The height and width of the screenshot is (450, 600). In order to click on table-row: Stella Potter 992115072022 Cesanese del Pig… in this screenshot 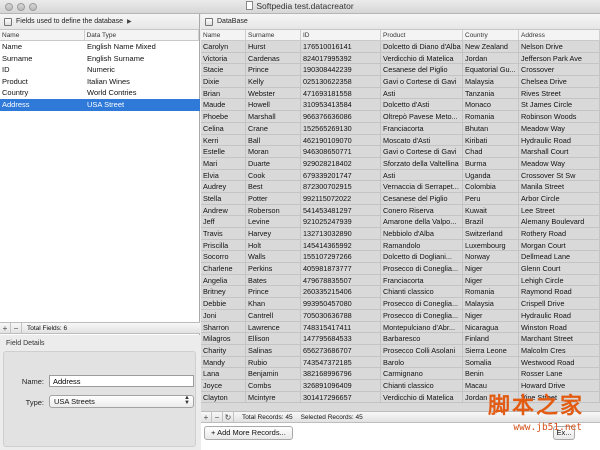, I will do `click(400, 198)`.